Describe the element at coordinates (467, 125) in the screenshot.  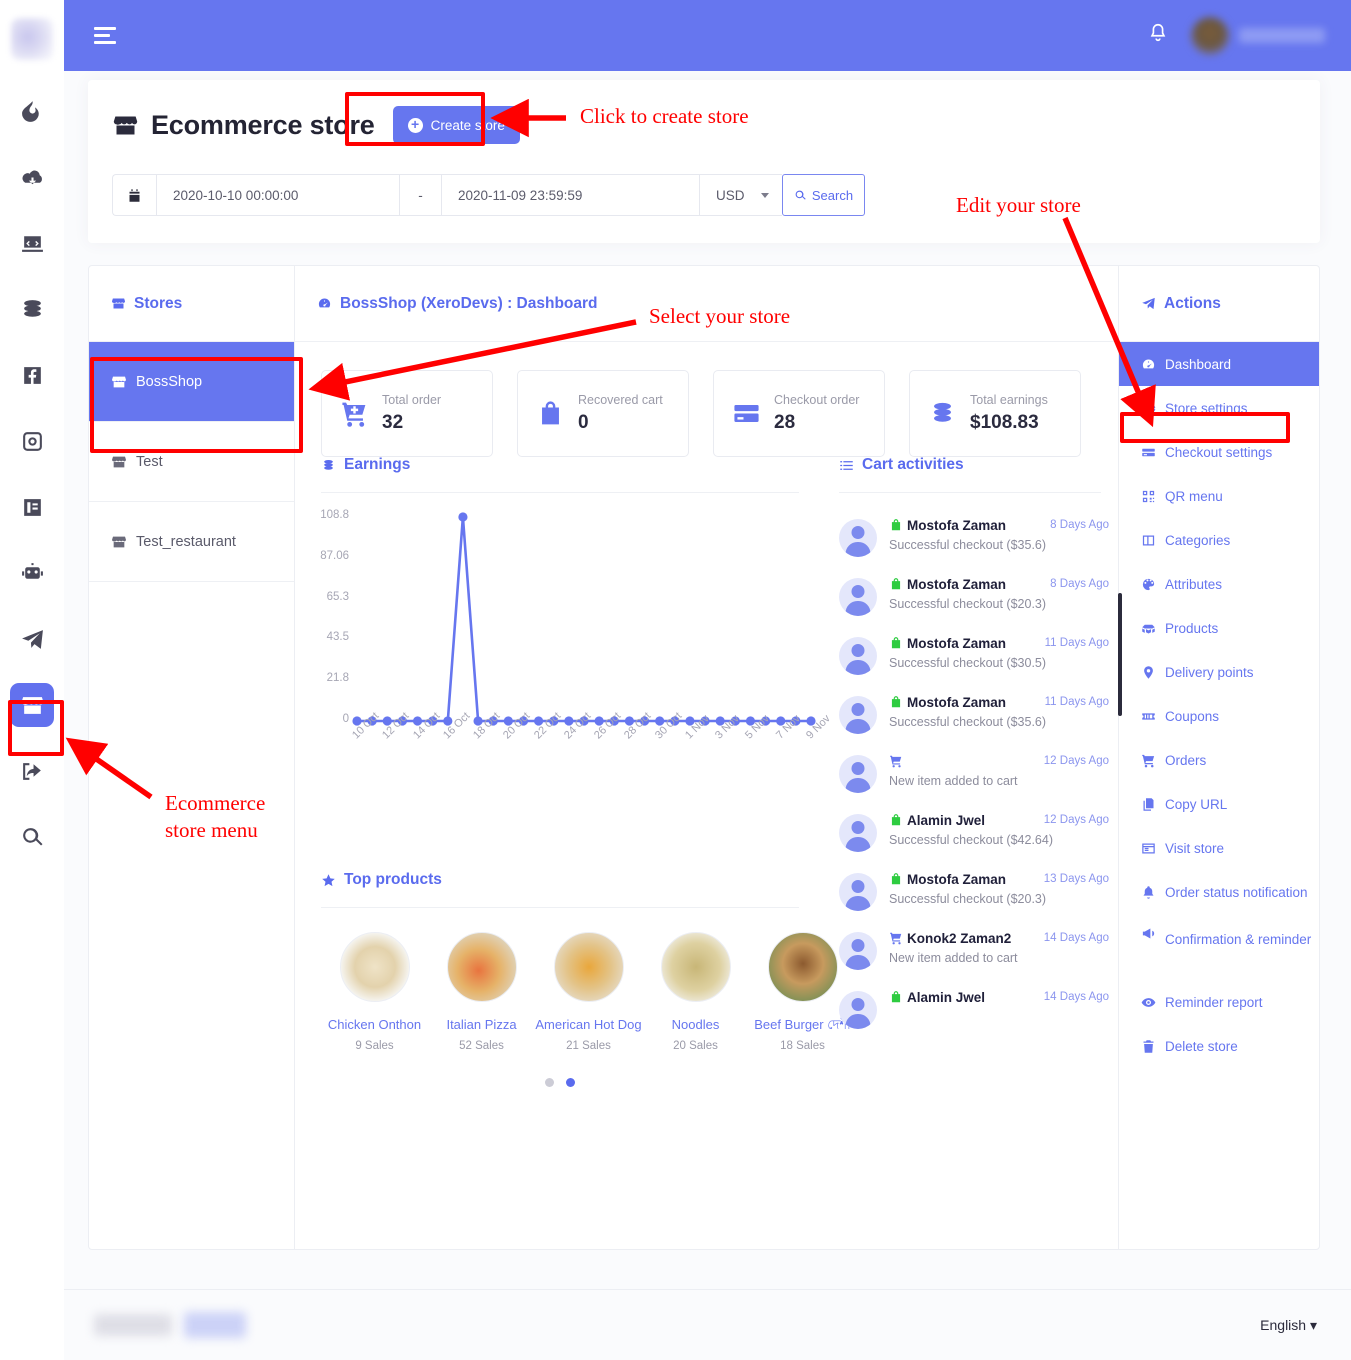
I see `create-store-label: Create store` at that location.